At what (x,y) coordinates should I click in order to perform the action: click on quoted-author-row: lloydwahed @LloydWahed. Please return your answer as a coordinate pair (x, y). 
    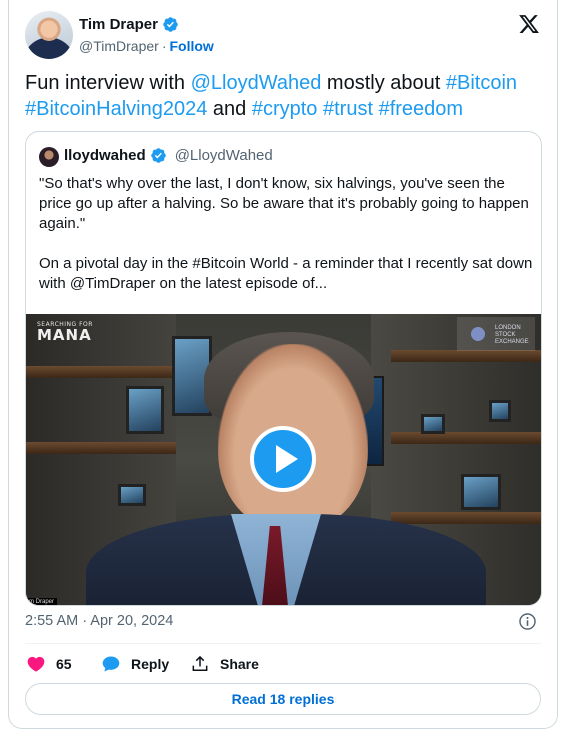
    Looking at the image, I should click on (168, 155).